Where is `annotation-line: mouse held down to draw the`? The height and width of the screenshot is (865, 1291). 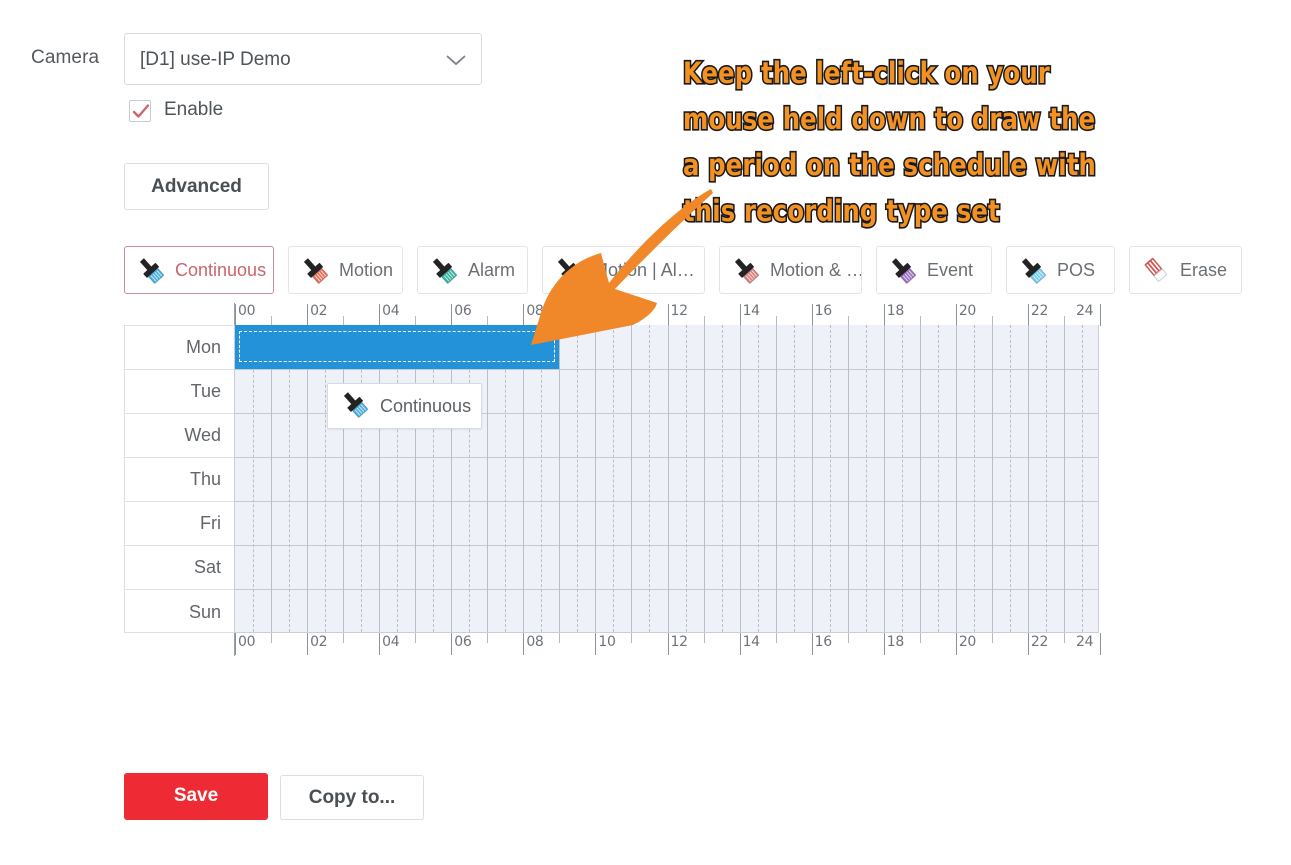
annotation-line: mouse held down to draw the is located at coordinates (889, 118).